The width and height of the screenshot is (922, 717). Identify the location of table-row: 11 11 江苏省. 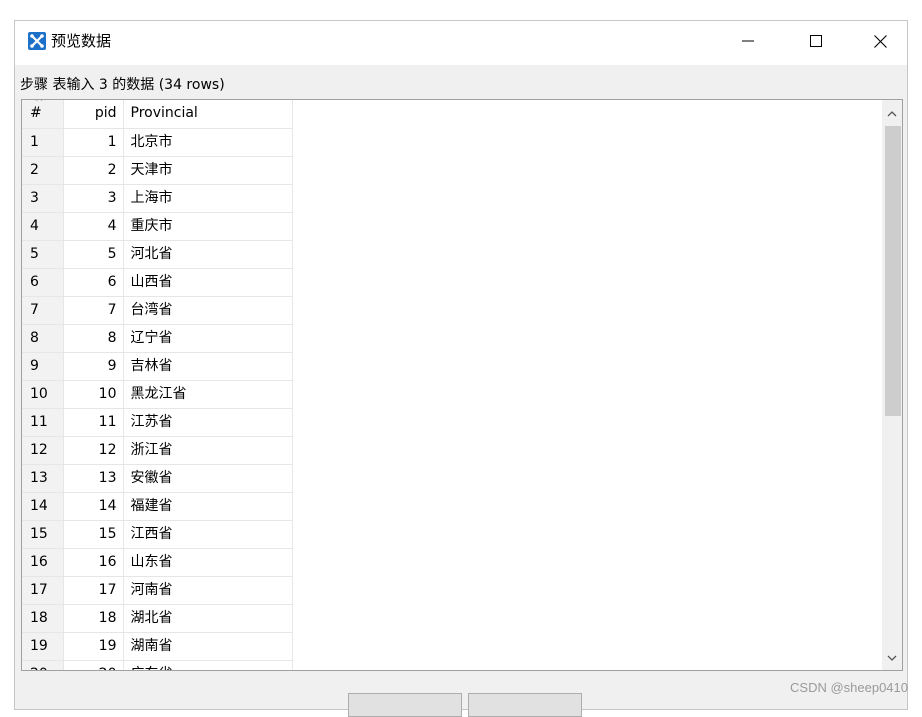
(157, 422).